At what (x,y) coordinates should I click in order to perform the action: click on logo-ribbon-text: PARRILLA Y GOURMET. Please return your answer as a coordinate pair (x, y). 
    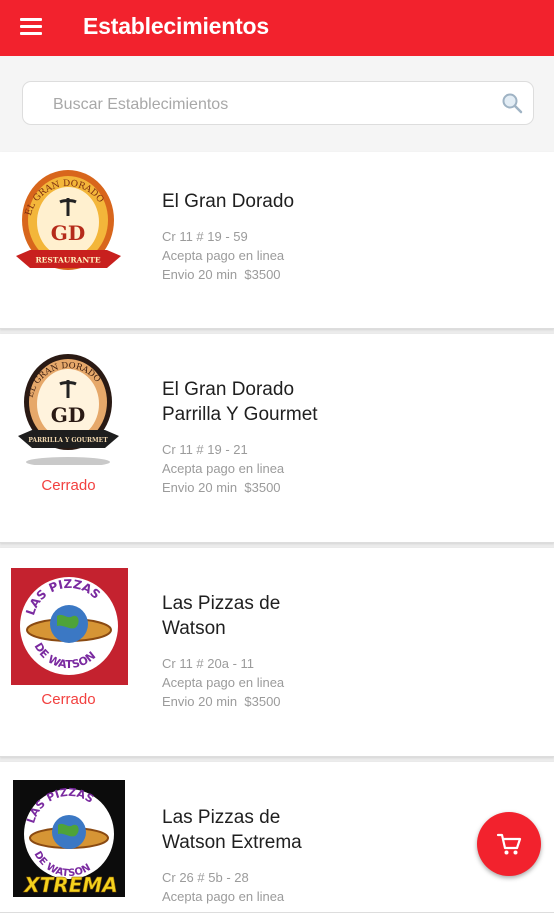
    Looking at the image, I should click on (68, 440).